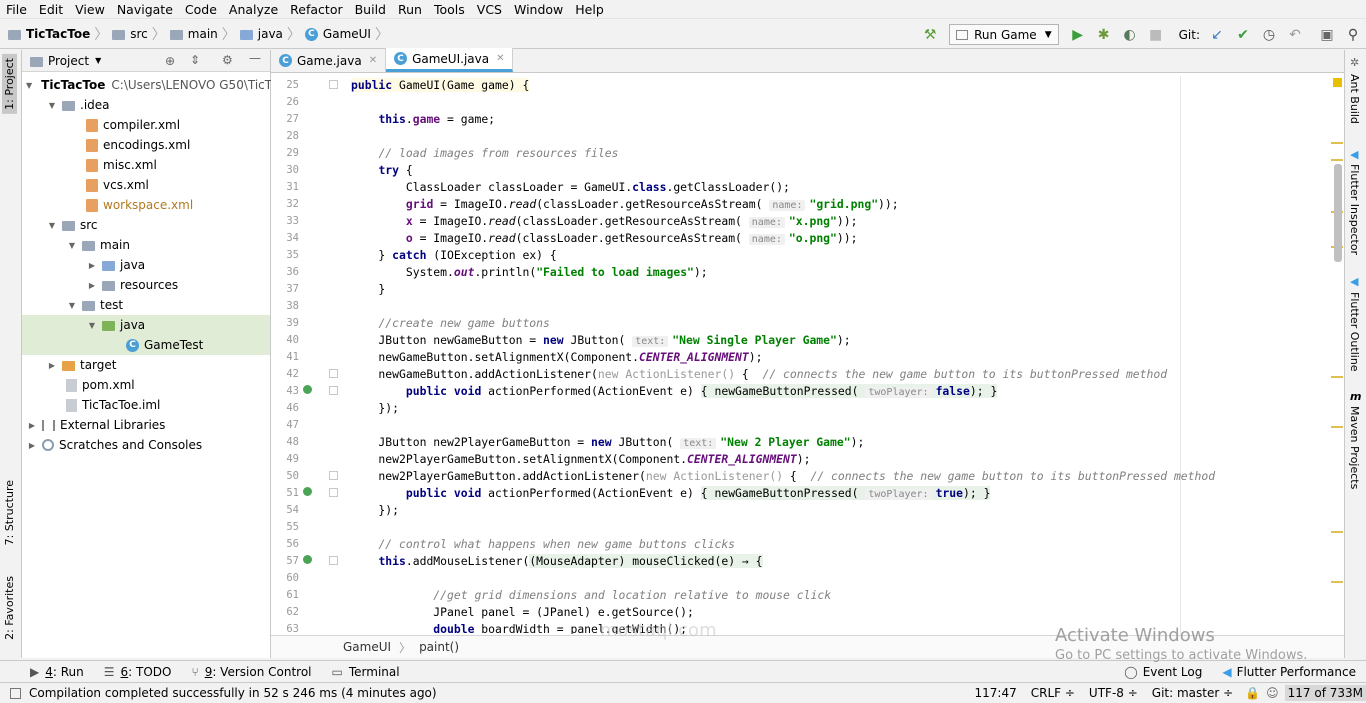  Describe the element at coordinates (51, 9) in the screenshot. I see `menu-item-edit: Edit` at that location.